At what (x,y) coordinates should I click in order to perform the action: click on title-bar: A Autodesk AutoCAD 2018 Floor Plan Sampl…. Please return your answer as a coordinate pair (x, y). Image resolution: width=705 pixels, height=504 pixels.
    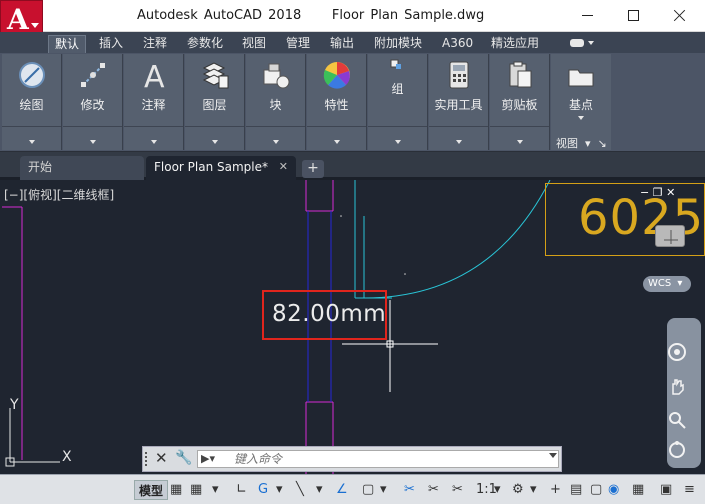
    Looking at the image, I should click on (352, 19).